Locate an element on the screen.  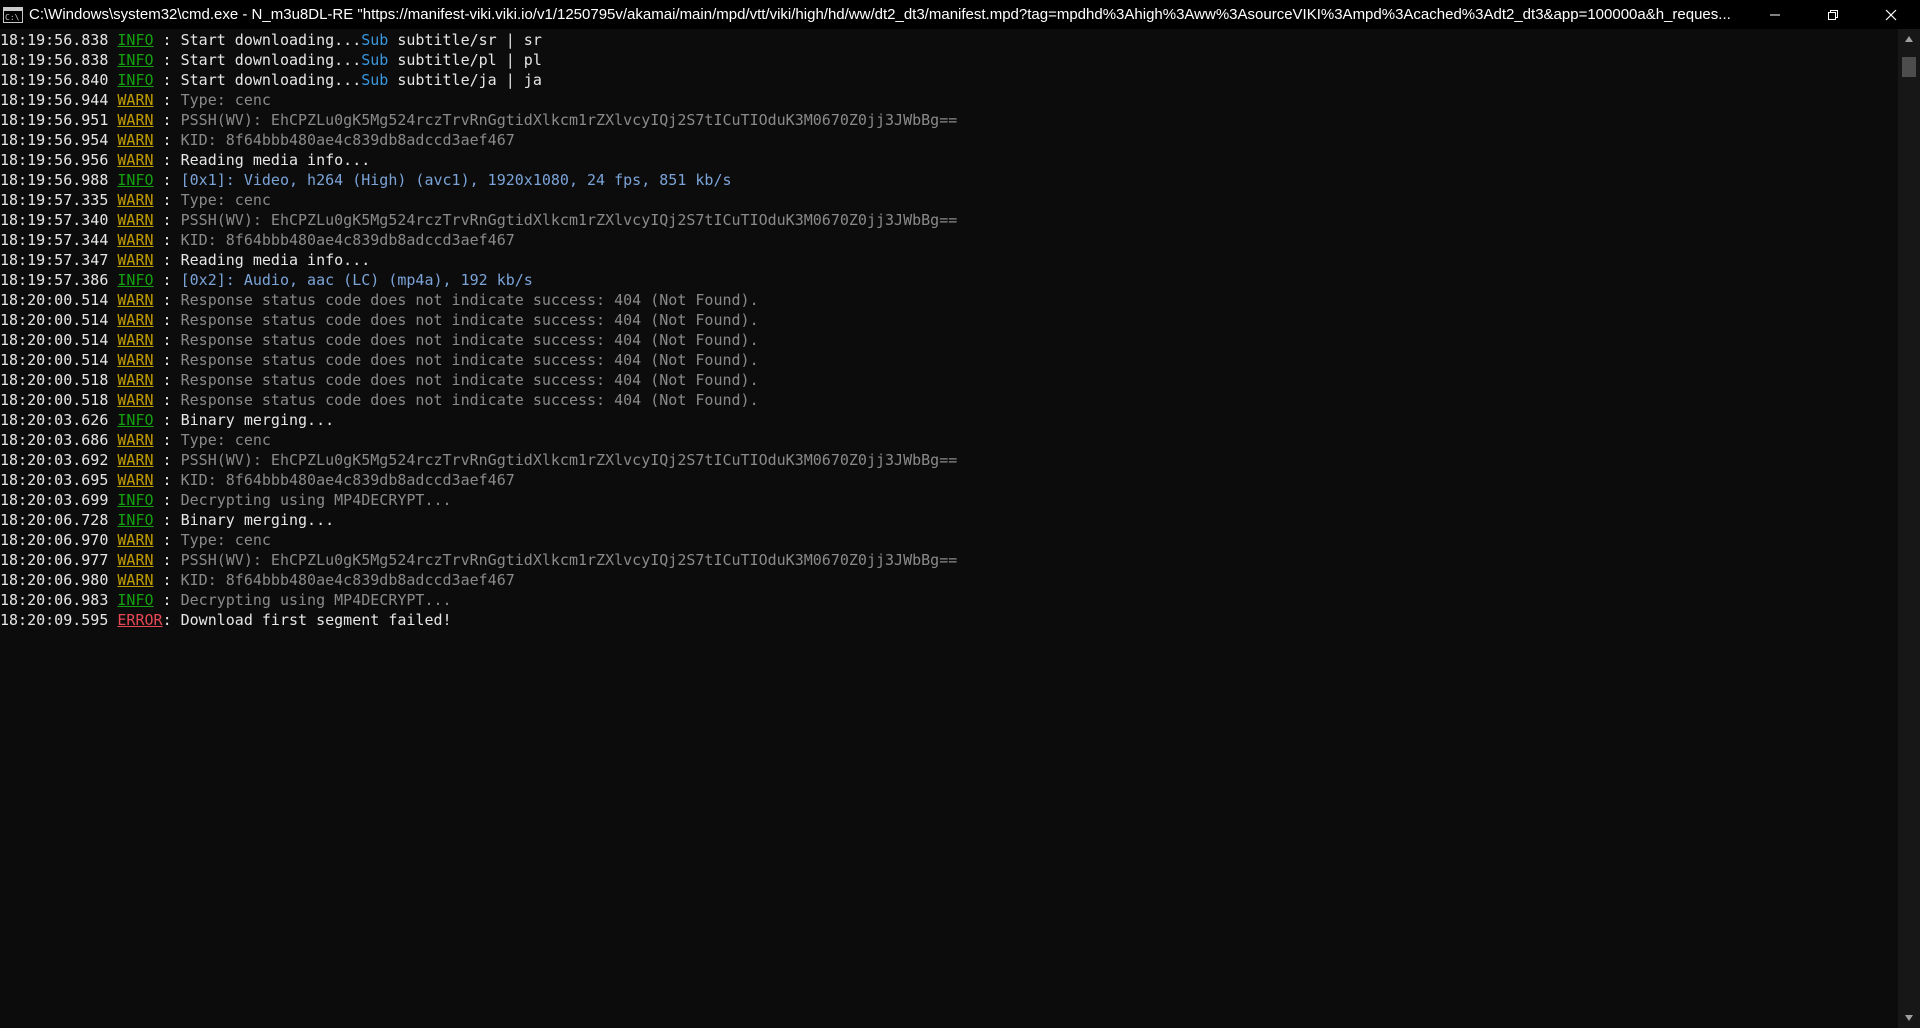
log-timestamp: 18:19:56.951 is located at coordinates (54, 120).